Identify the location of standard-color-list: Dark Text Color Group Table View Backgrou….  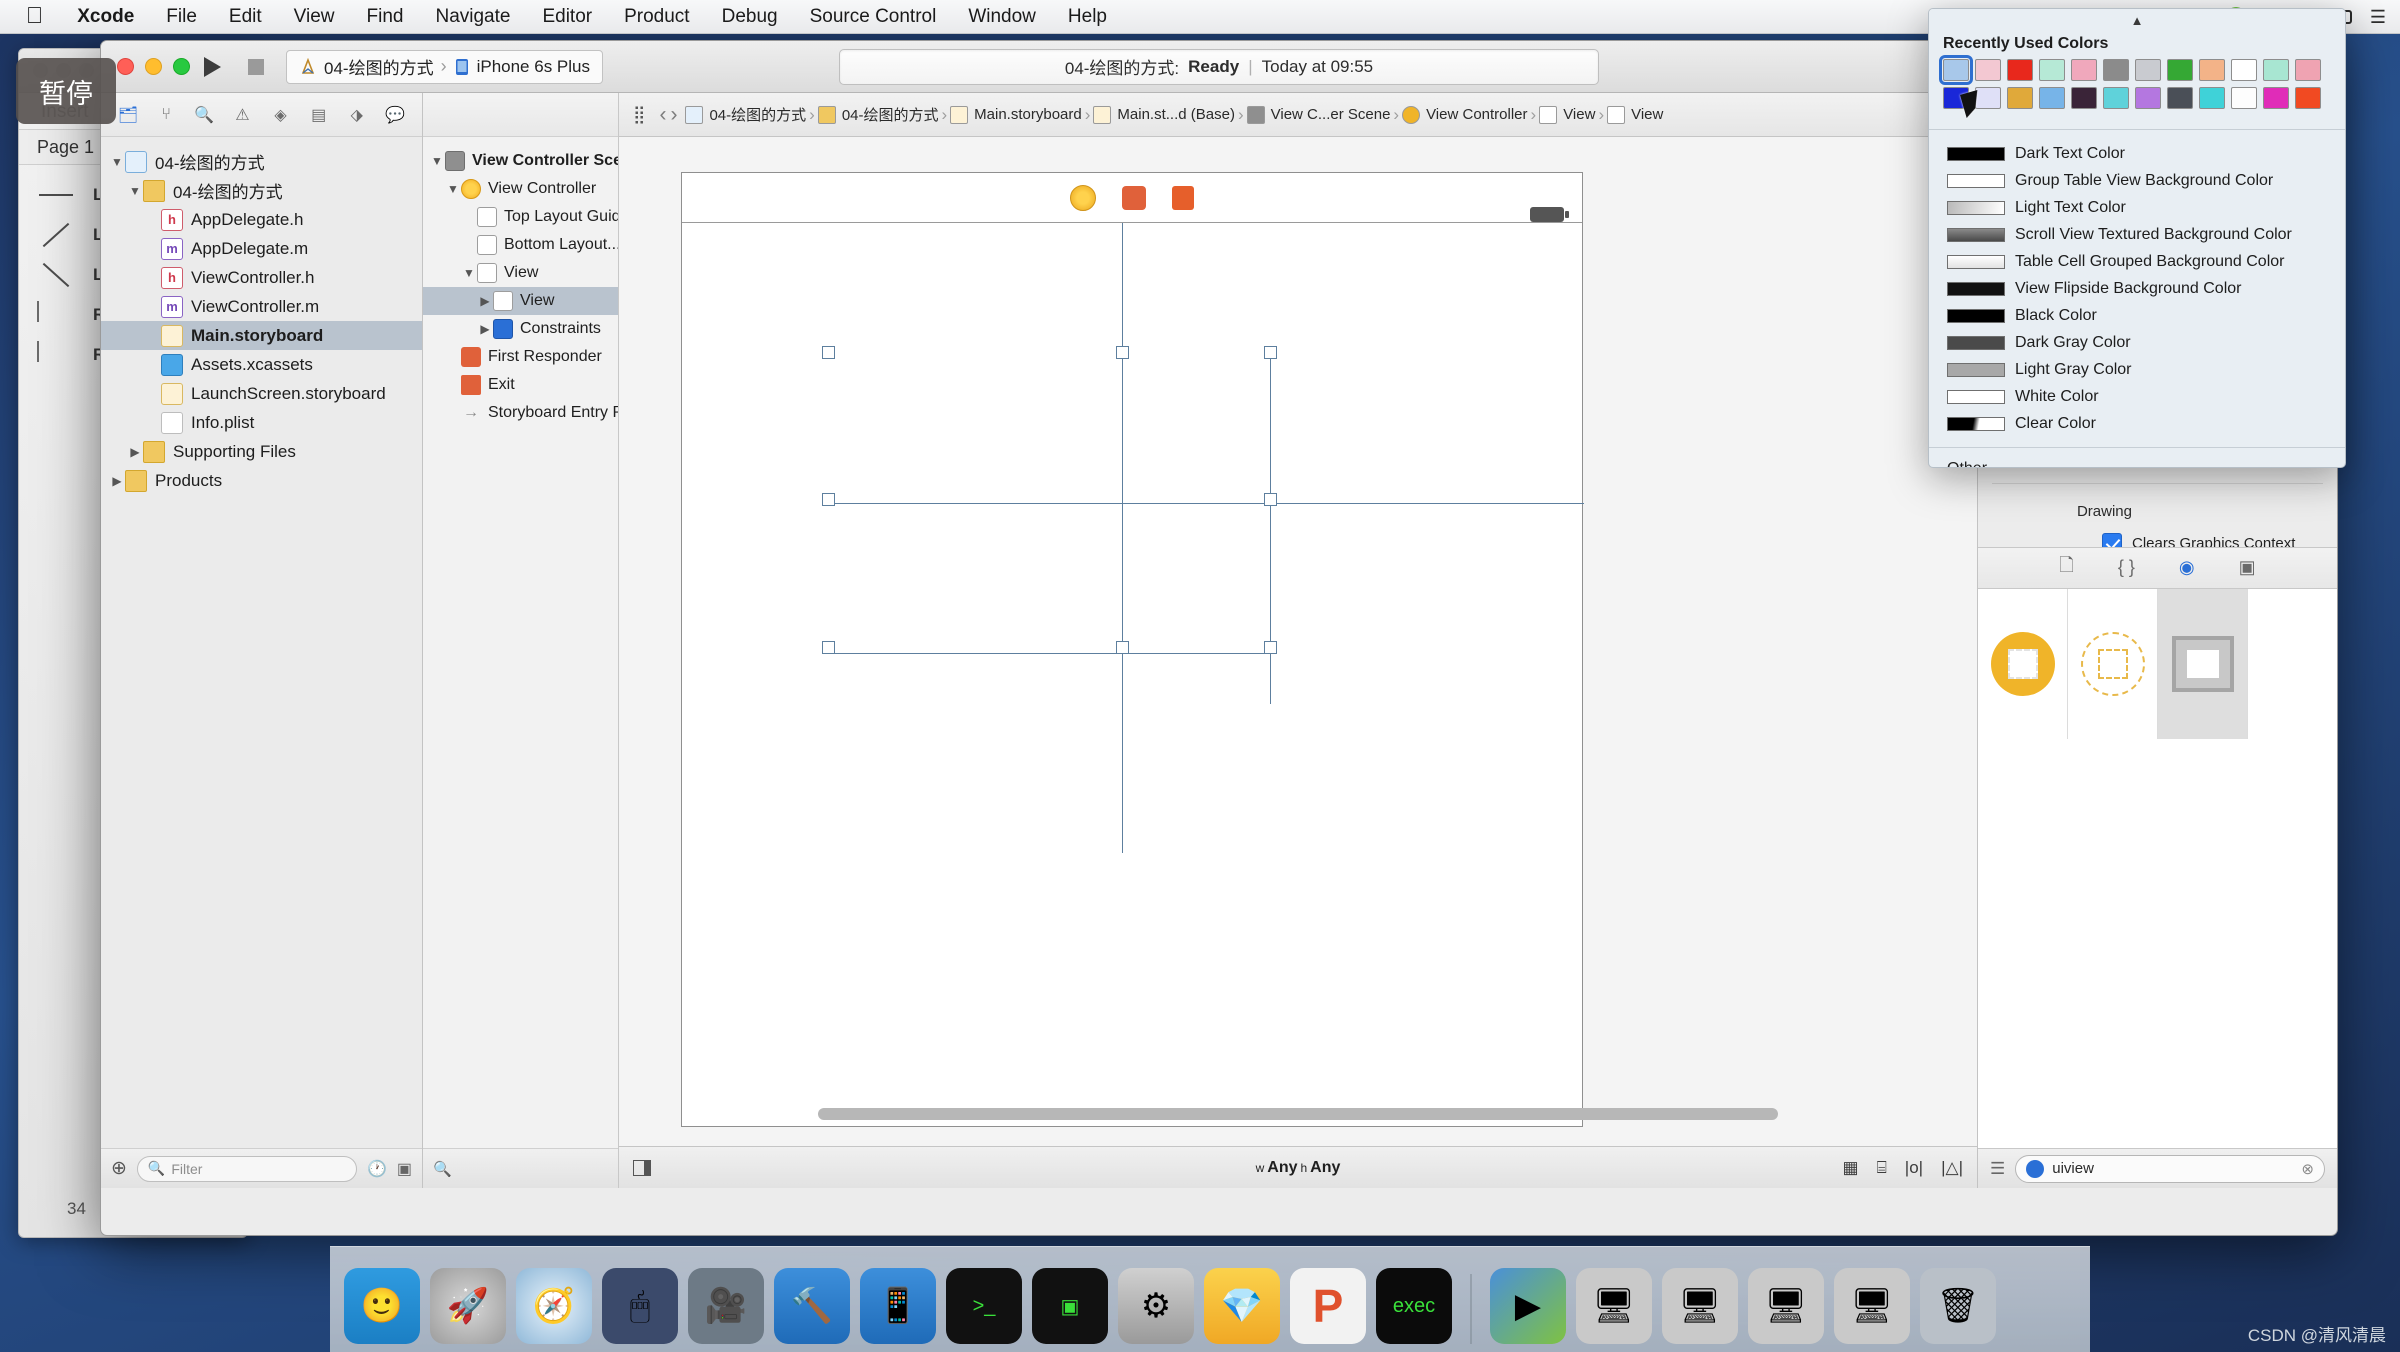
(2137, 288).